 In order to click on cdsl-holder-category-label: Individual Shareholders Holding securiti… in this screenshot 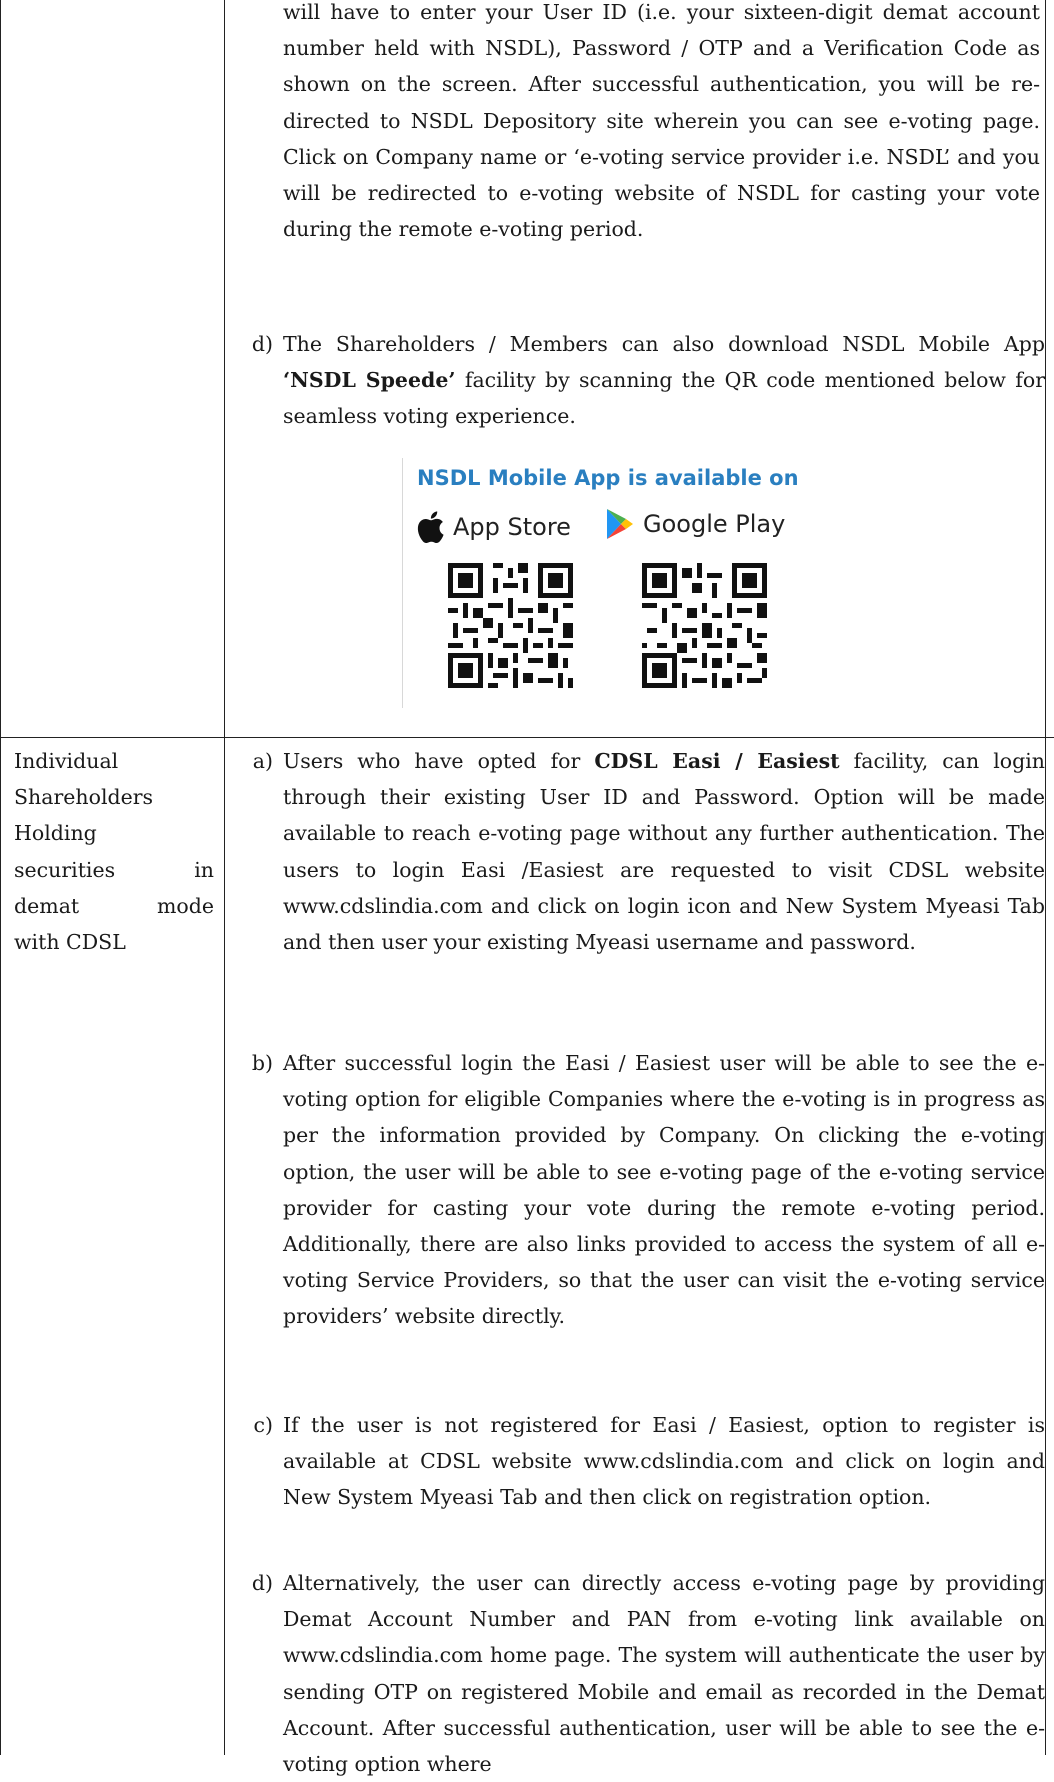, I will do `click(114, 851)`.